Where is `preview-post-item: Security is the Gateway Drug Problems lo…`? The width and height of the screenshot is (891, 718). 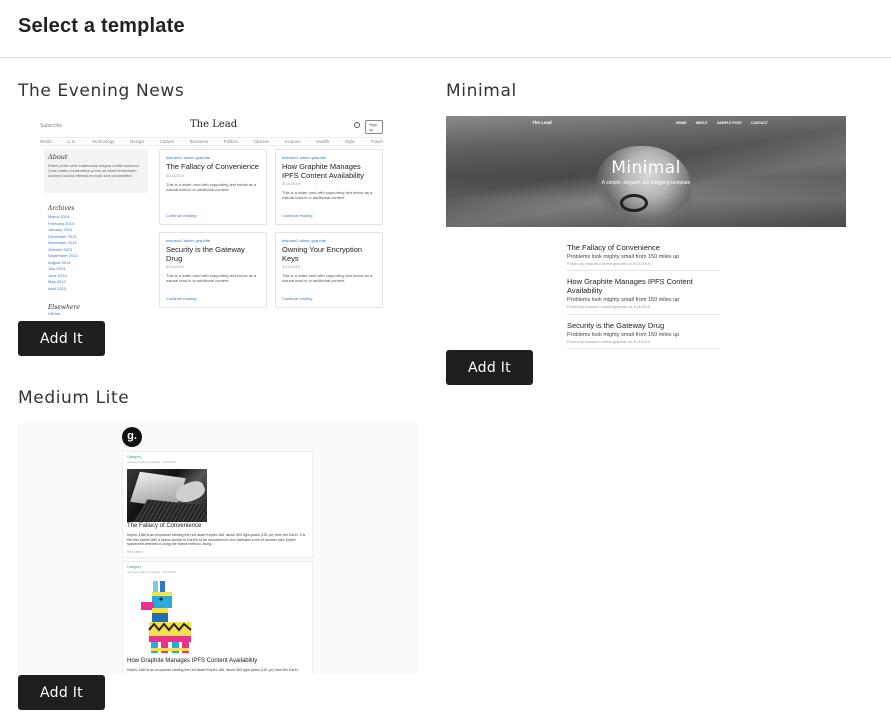 preview-post-item: Security is the Gateway Drug Problems lo… is located at coordinates (643, 335).